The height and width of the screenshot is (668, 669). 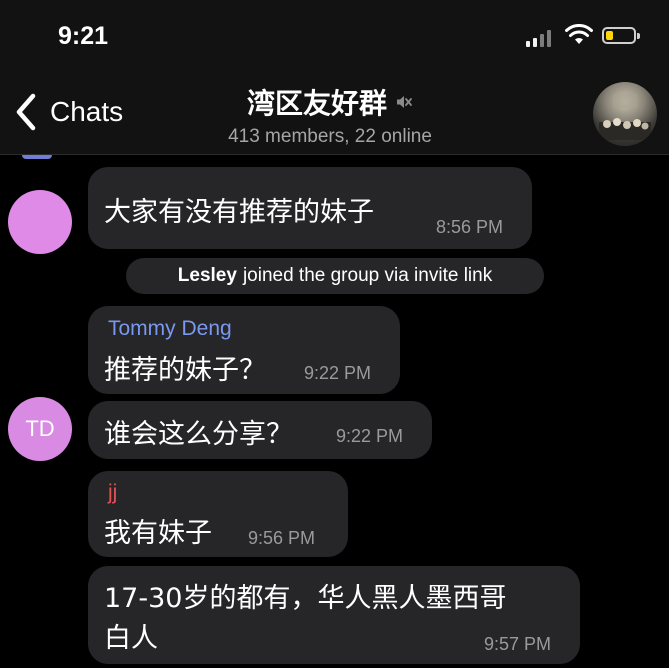 I want to click on message-bubble: Tommy Deng 推荐的妹子？ 9:22 PM, so click(x=244, y=350).